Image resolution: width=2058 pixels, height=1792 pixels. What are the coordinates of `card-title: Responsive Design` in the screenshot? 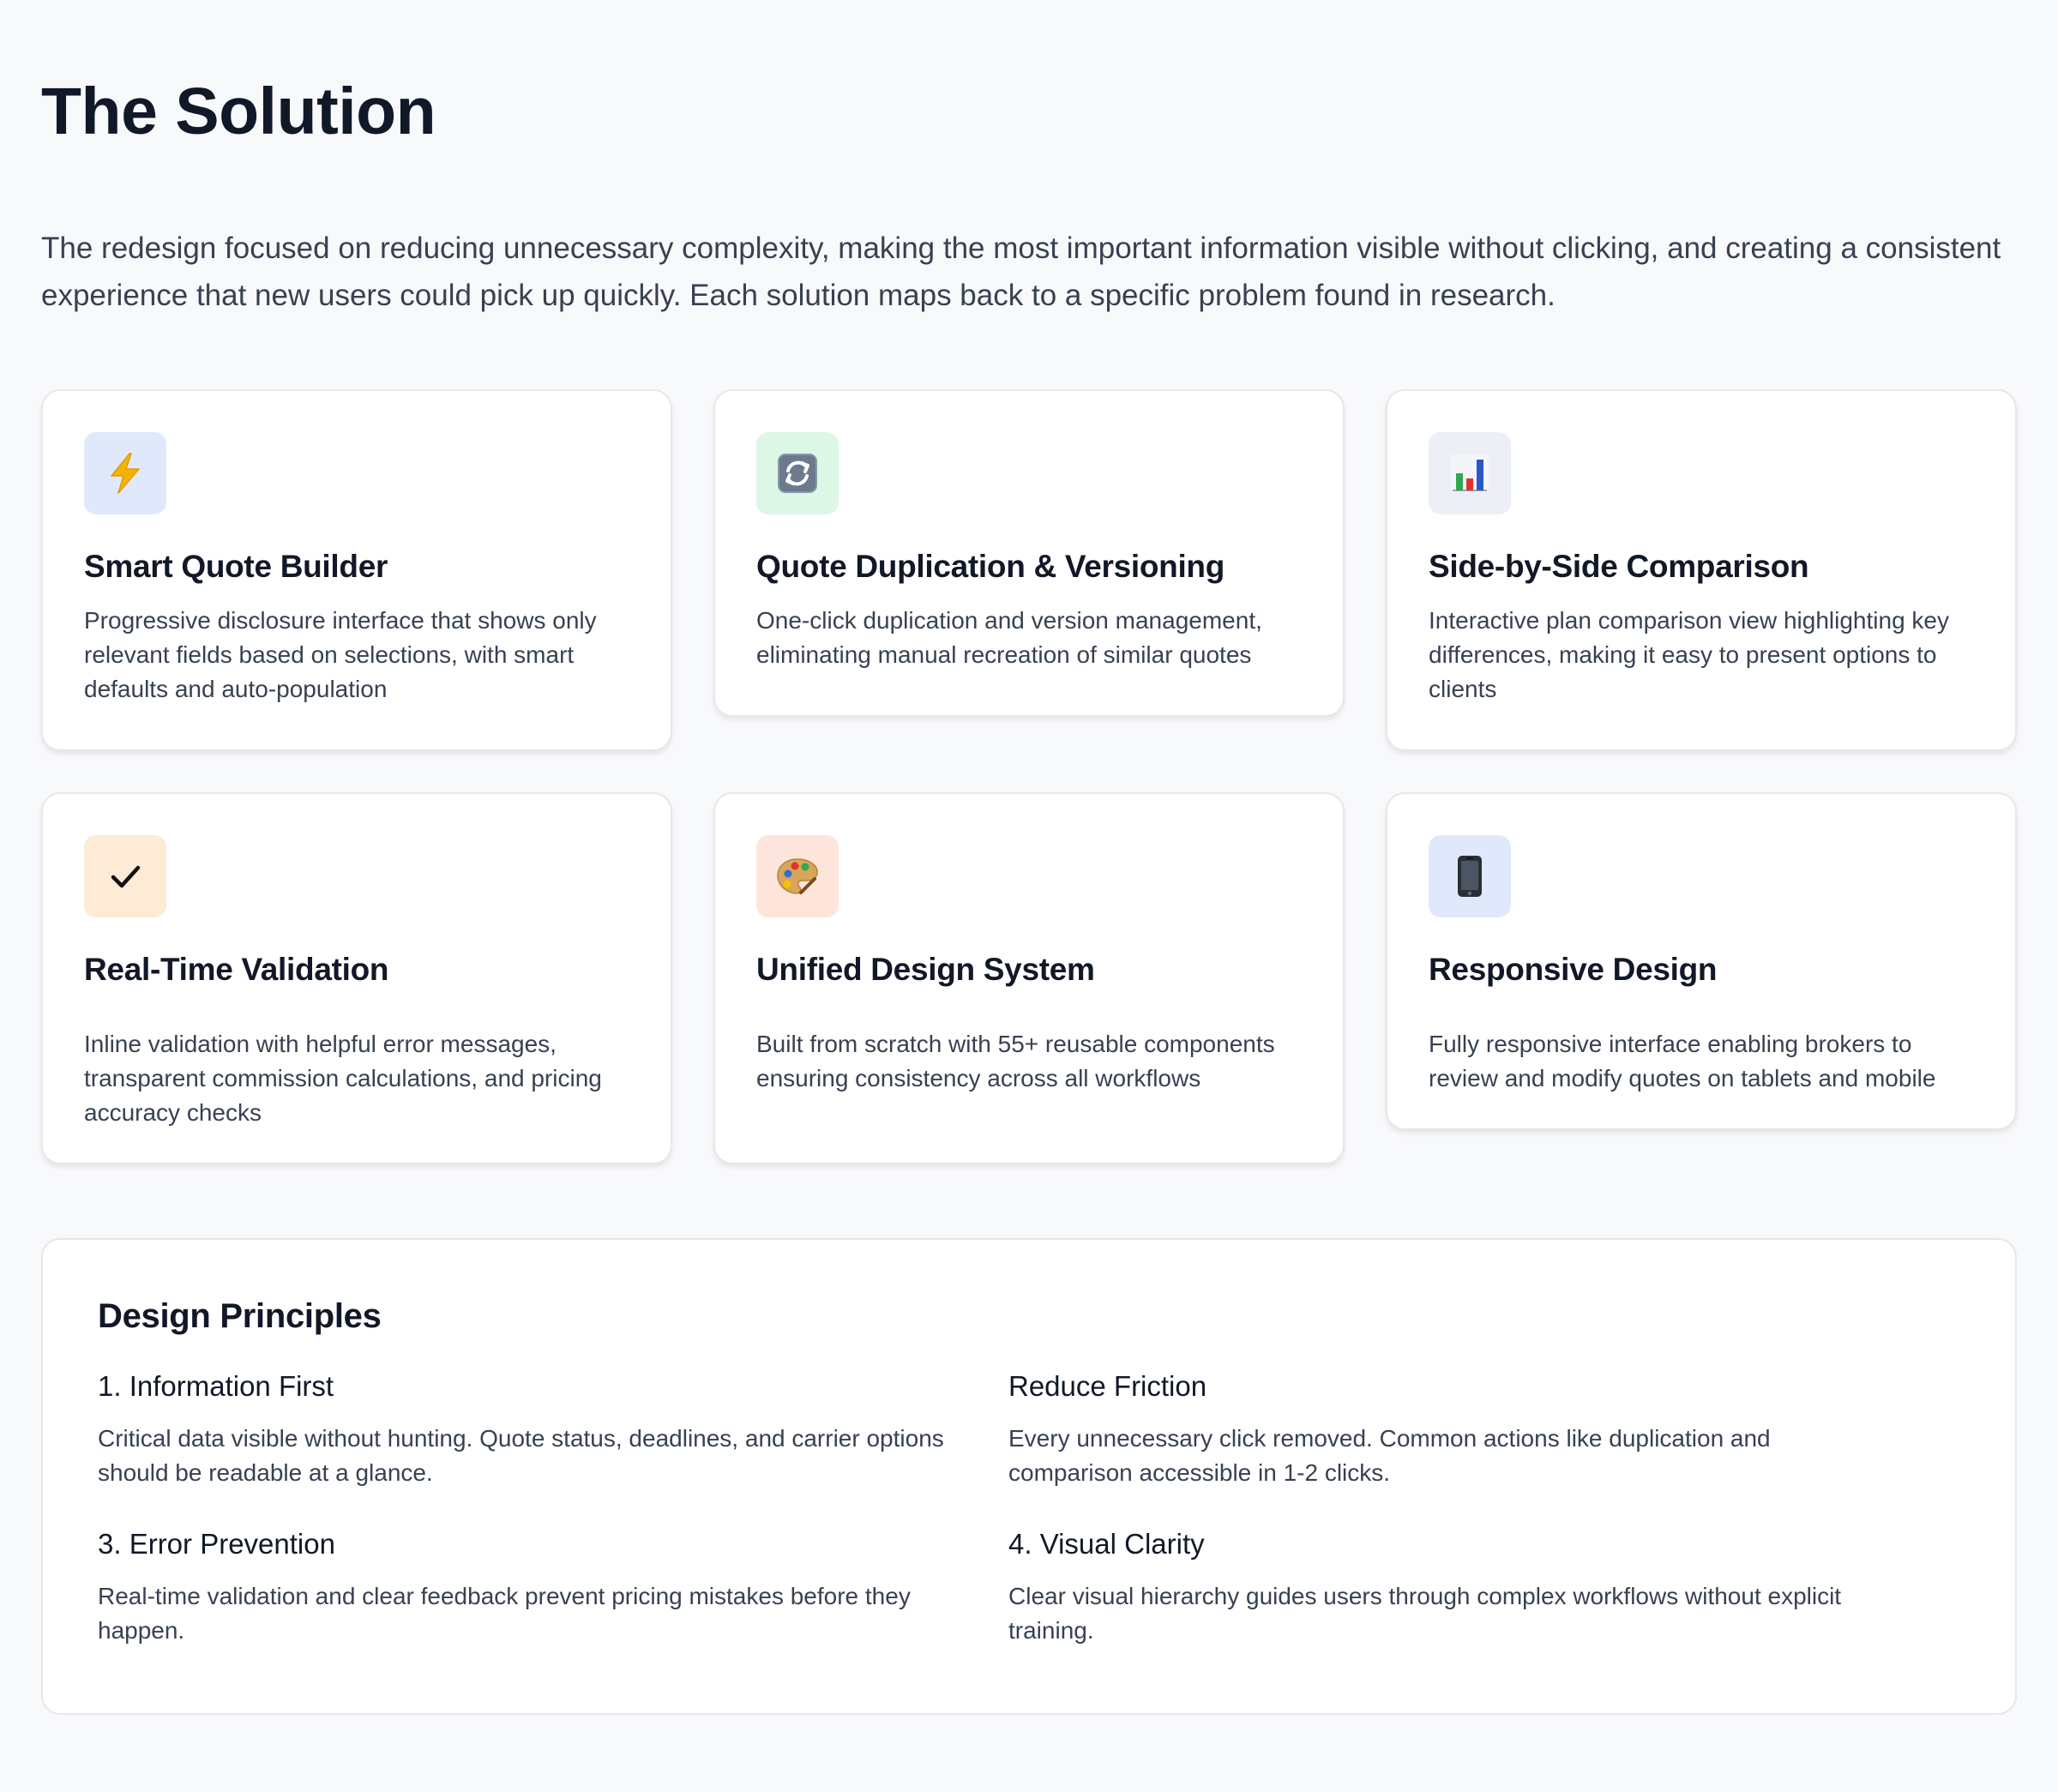 It's located at (1574, 969).